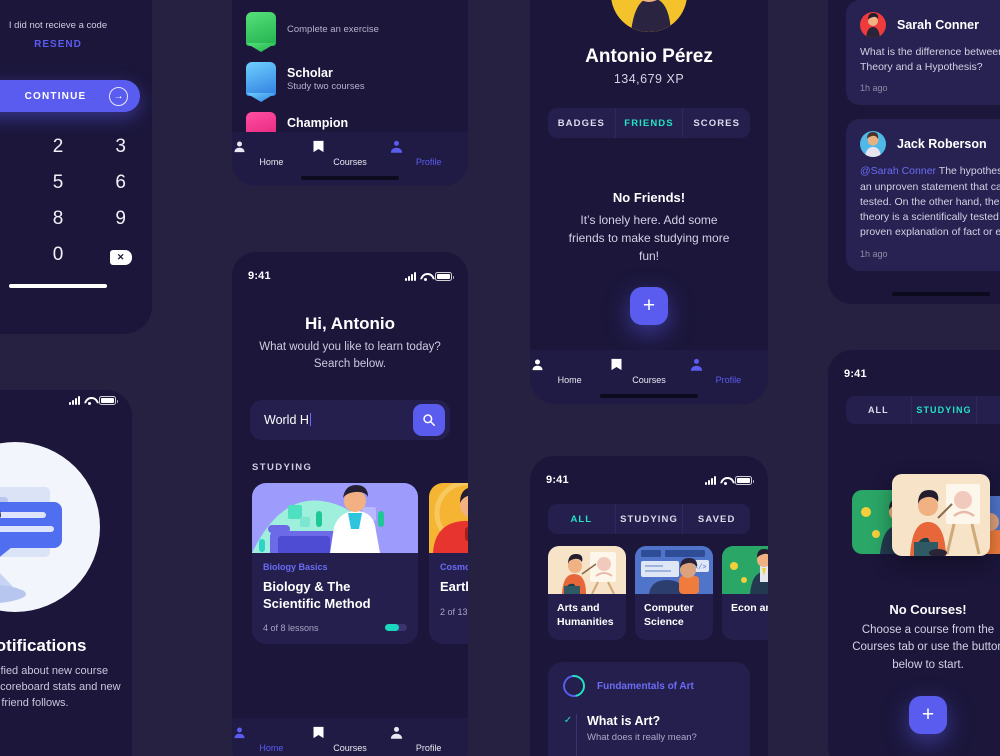 This screenshot has height=756, width=1000. I want to click on keypad-key: 9, so click(120, 219).